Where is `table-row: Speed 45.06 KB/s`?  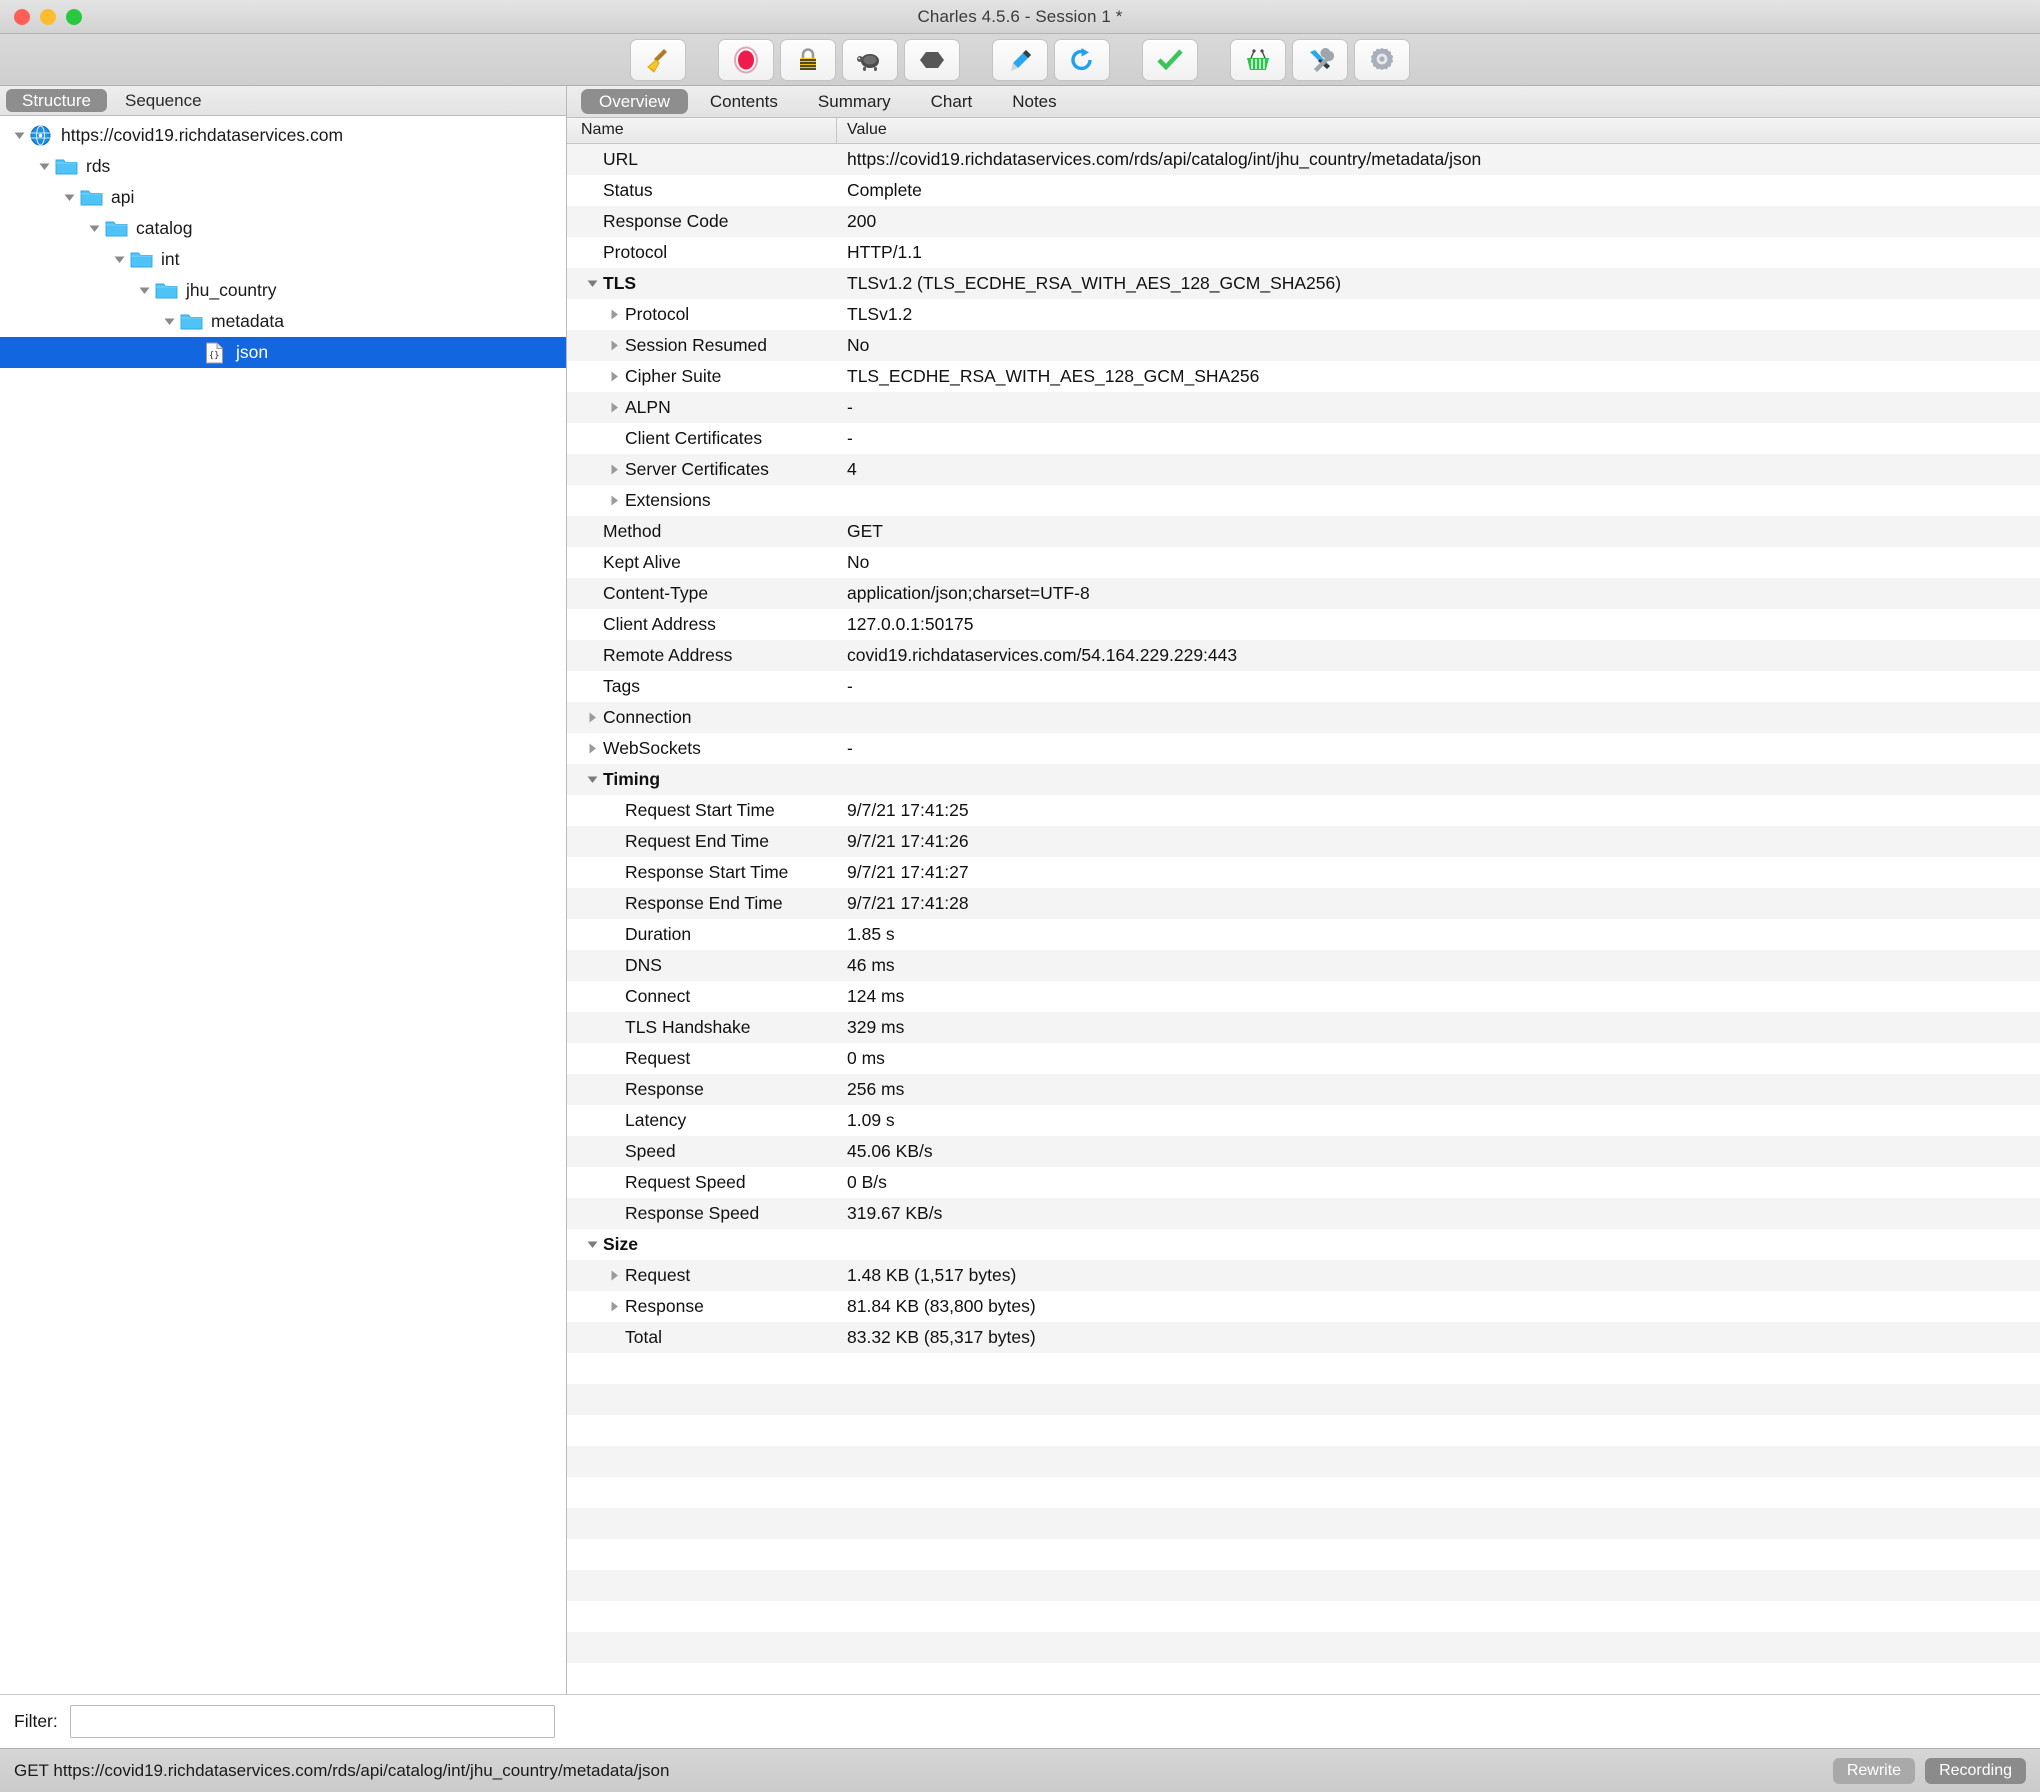 table-row: Speed 45.06 KB/s is located at coordinates (1303, 1151).